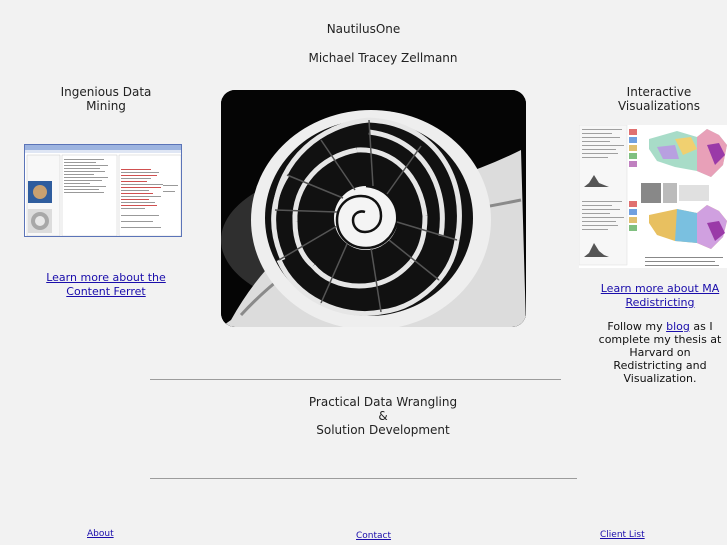  I want to click on content-ferret-link-text: Learn more about the Content Ferret, so click(106, 284).